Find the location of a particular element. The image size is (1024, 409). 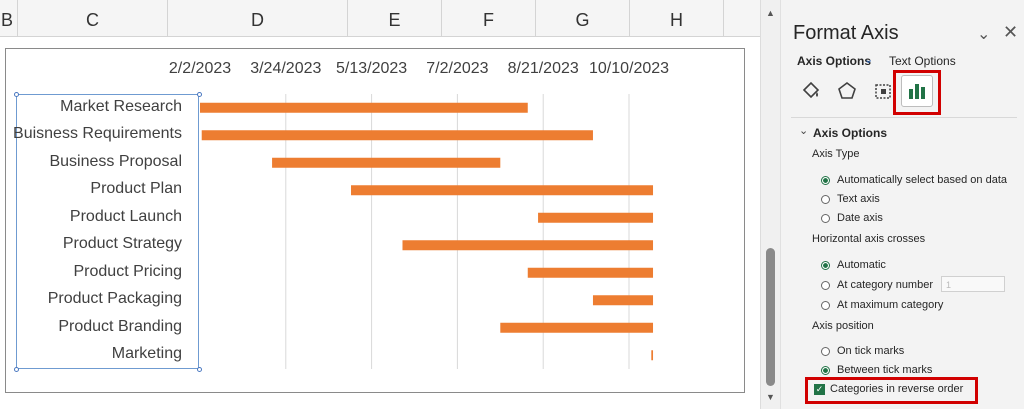

radio-category-number: At category number is located at coordinates (877, 285).